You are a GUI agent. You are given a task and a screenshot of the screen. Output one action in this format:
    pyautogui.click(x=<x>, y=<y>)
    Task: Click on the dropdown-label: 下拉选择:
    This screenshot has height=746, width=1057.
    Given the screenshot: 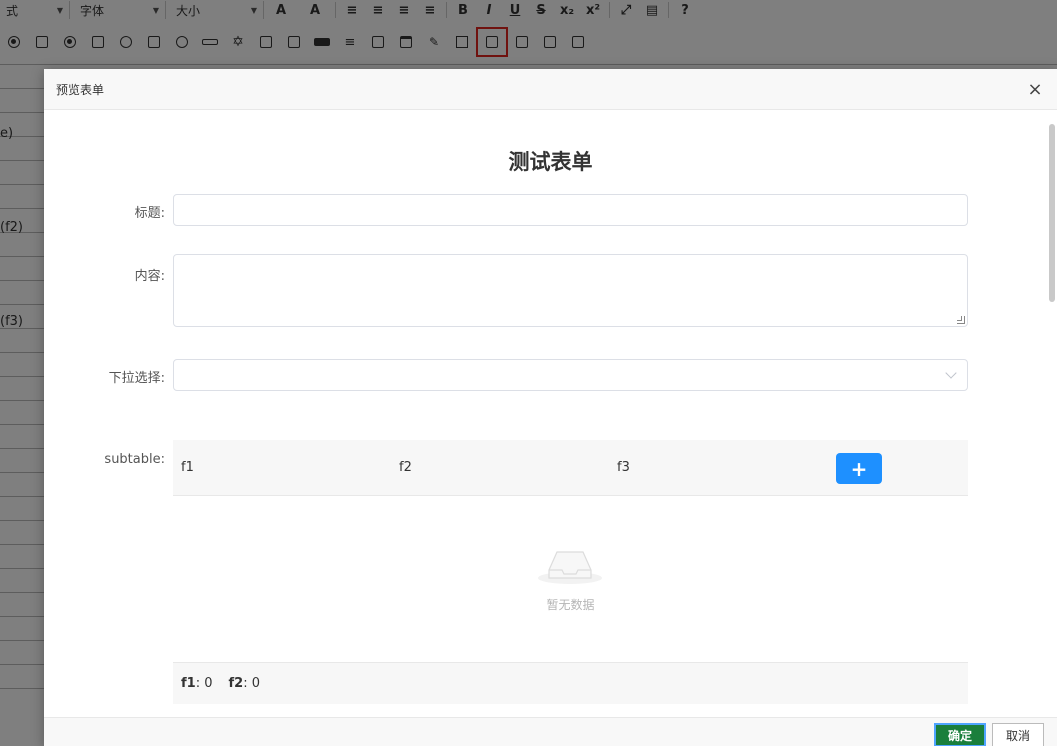 What is the action you would take?
    pyautogui.click(x=136, y=378)
    